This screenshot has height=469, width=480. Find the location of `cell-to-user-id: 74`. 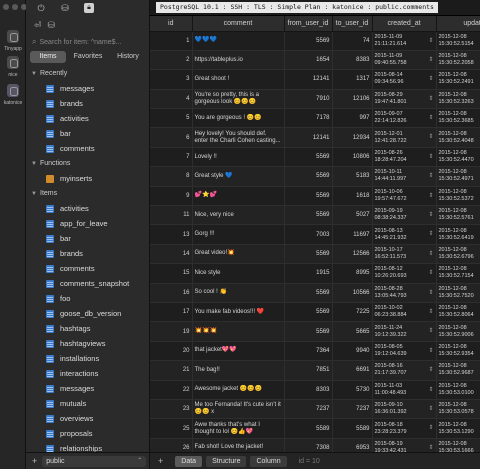

cell-to-user-id: 74 is located at coordinates (352, 41).